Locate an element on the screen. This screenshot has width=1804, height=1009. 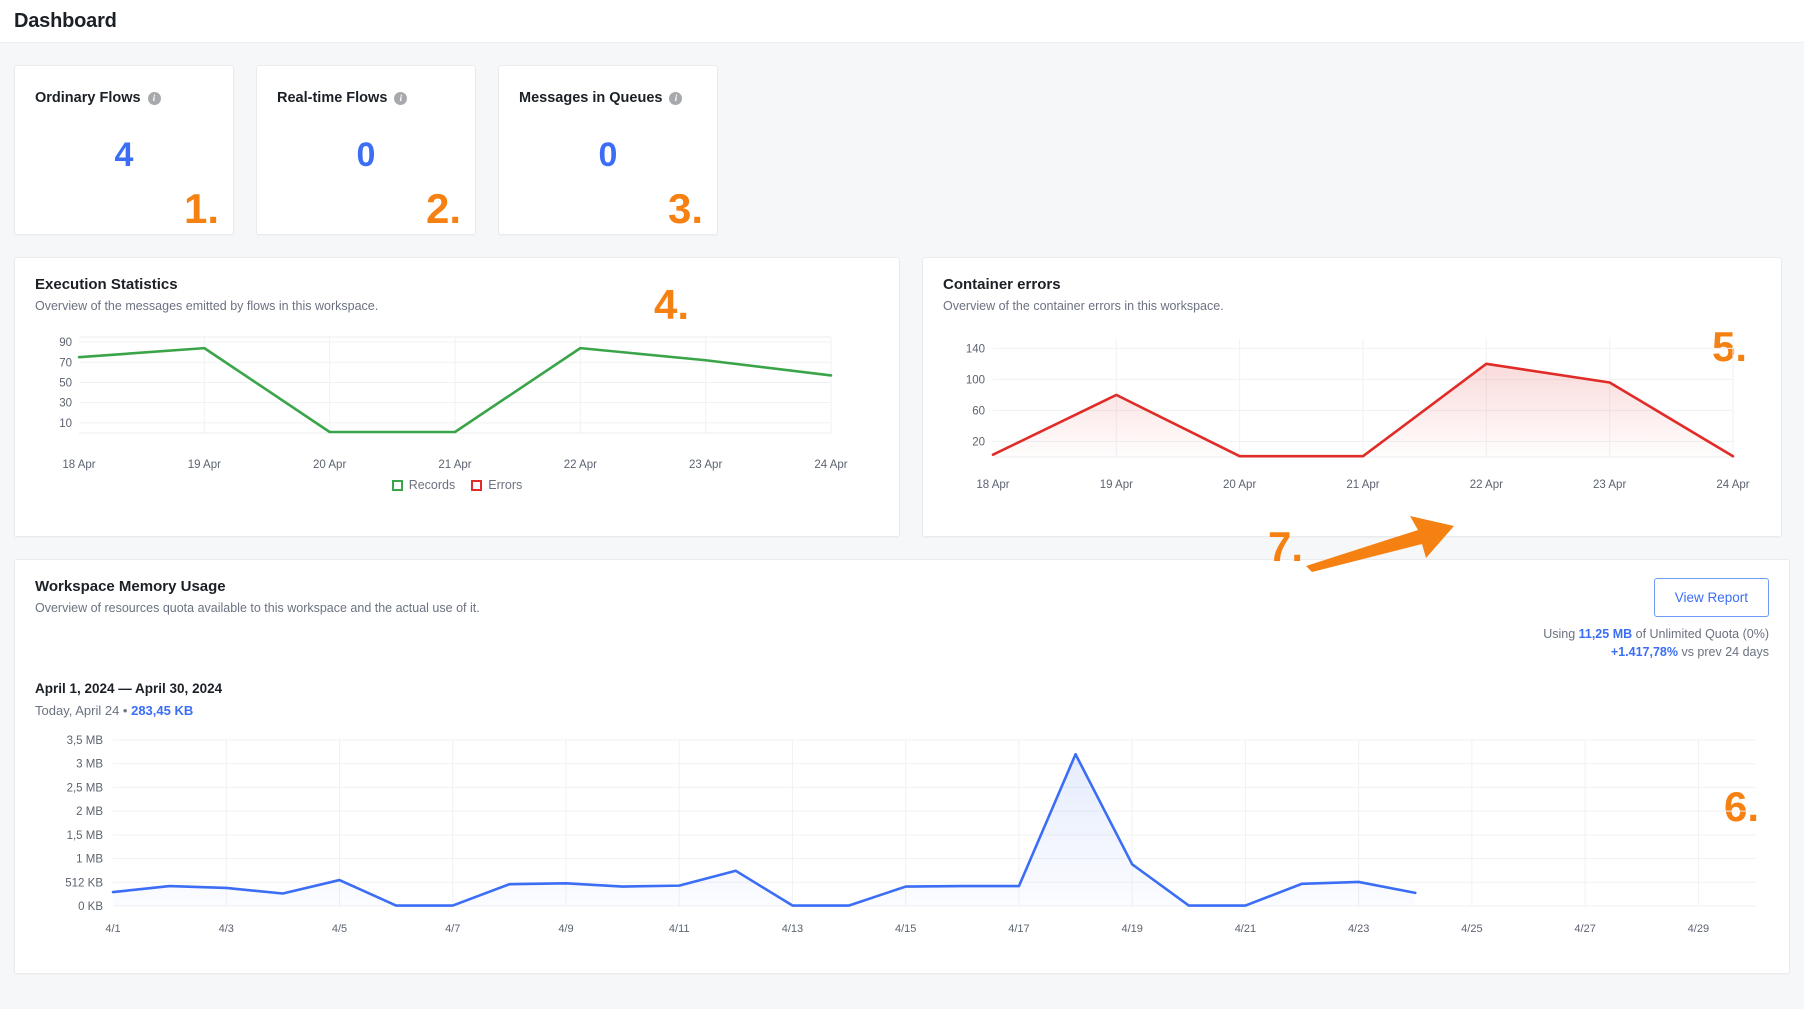
annotation-marker-2: 2. is located at coordinates (443, 208).